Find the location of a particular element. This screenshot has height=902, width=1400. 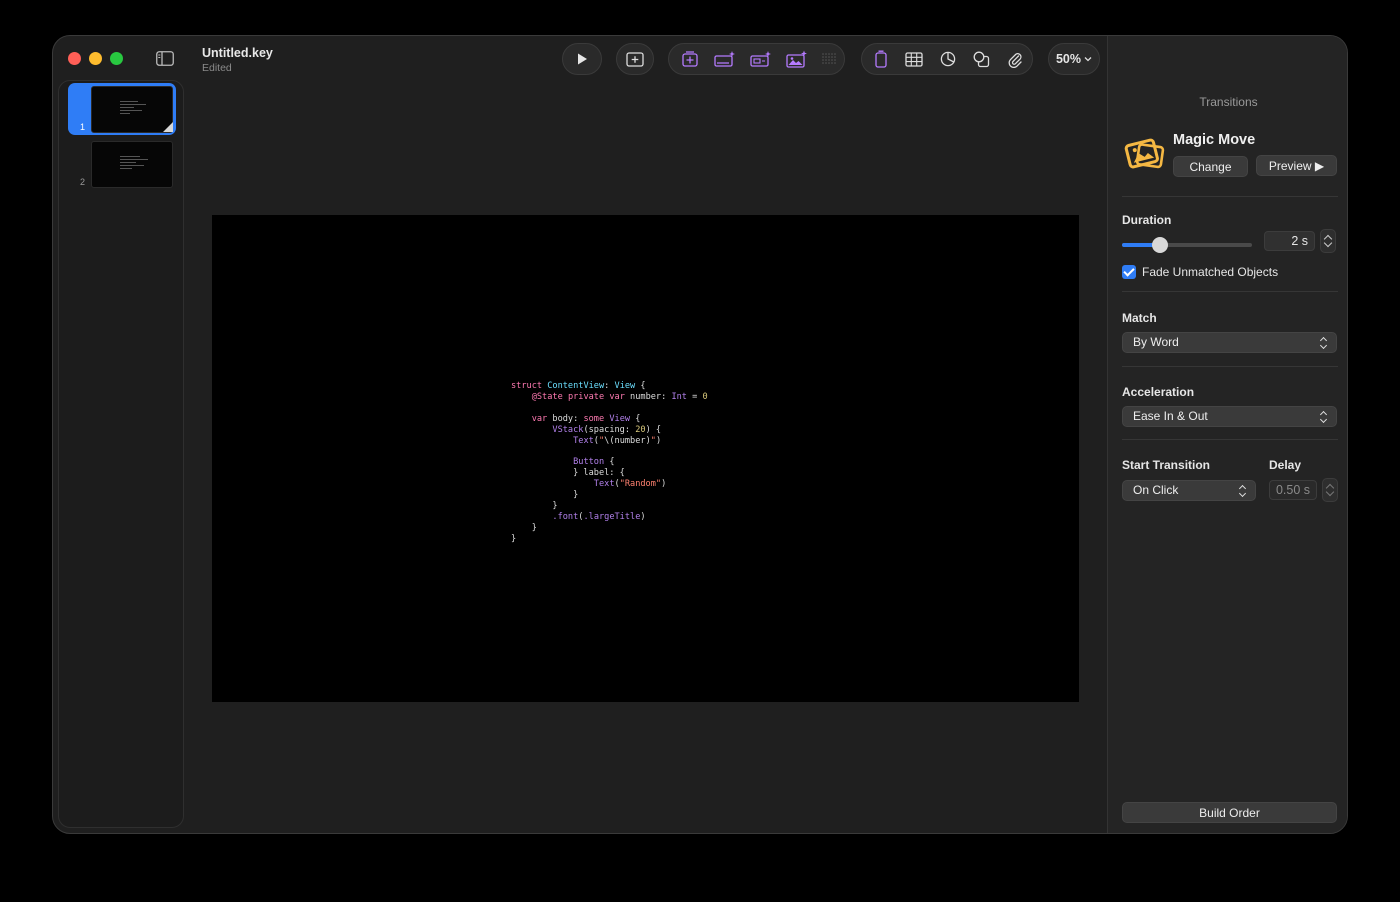

insert-slide-sparkle-icon is located at coordinates (724, 59).